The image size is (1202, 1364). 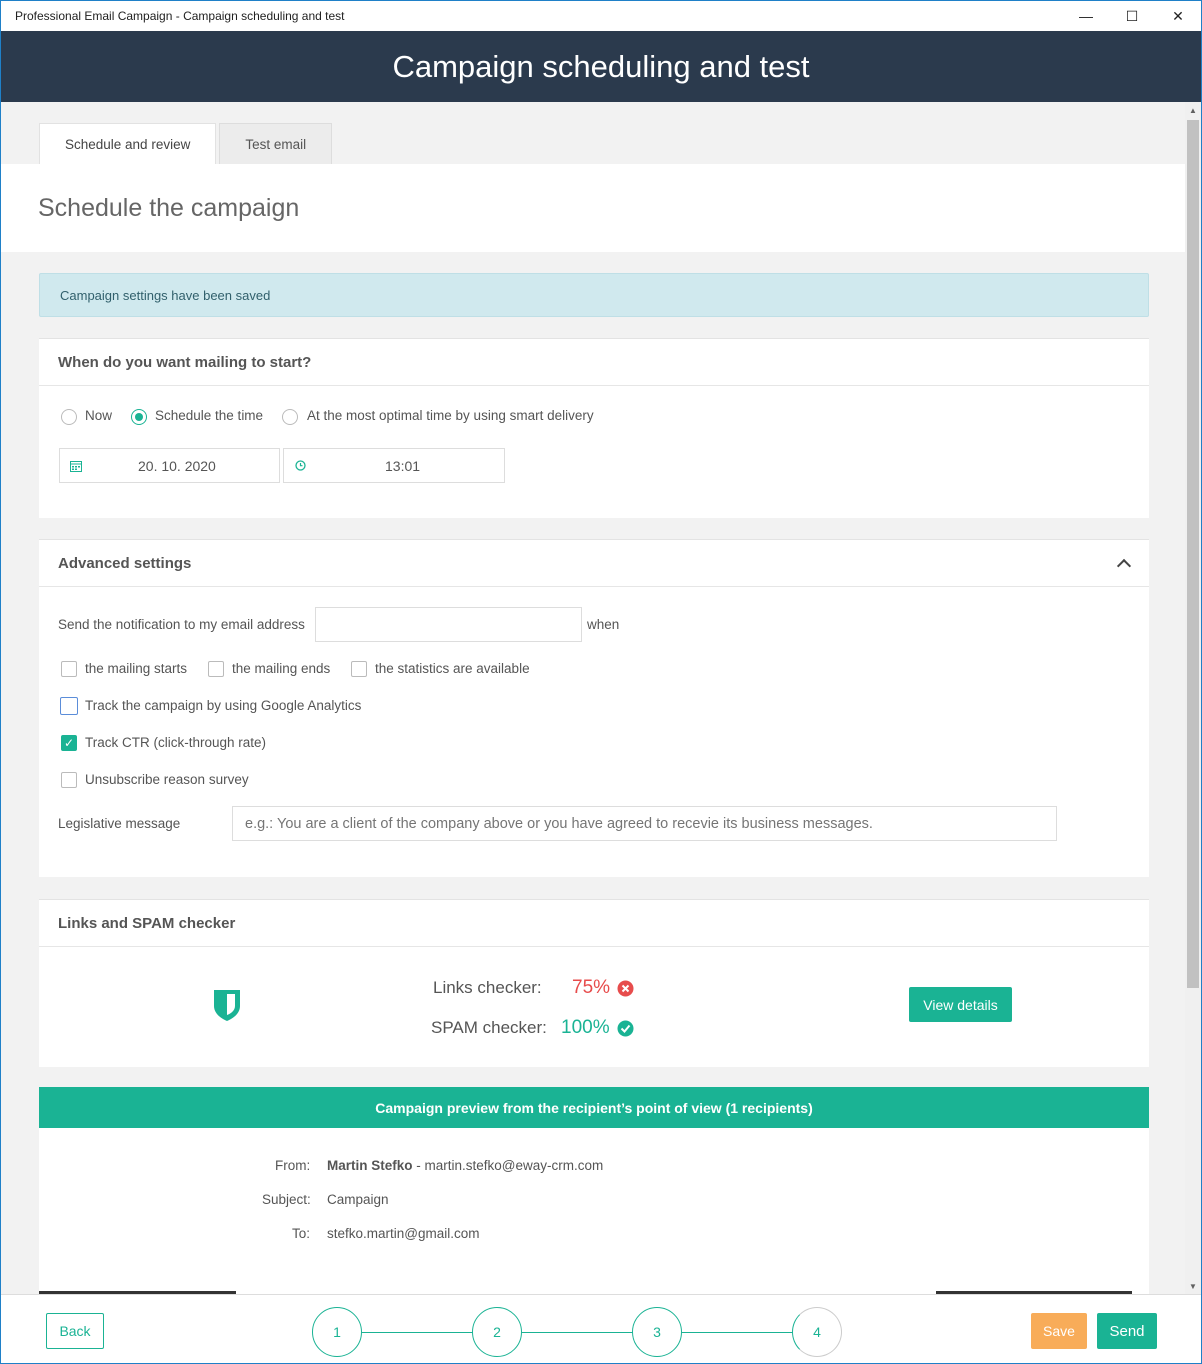 What do you see at coordinates (300, 465) in the screenshot?
I see `clock-icon` at bounding box center [300, 465].